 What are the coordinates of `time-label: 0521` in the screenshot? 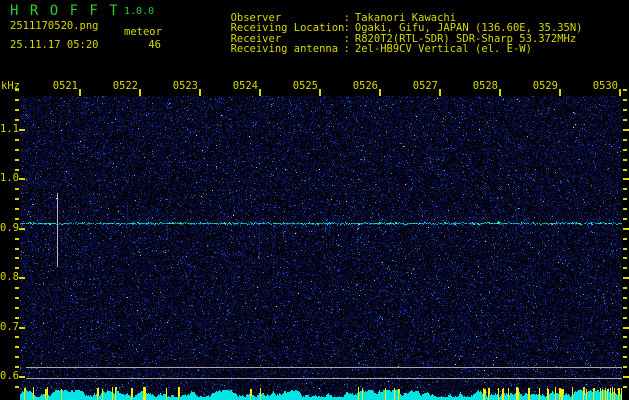 It's located at (65, 86).